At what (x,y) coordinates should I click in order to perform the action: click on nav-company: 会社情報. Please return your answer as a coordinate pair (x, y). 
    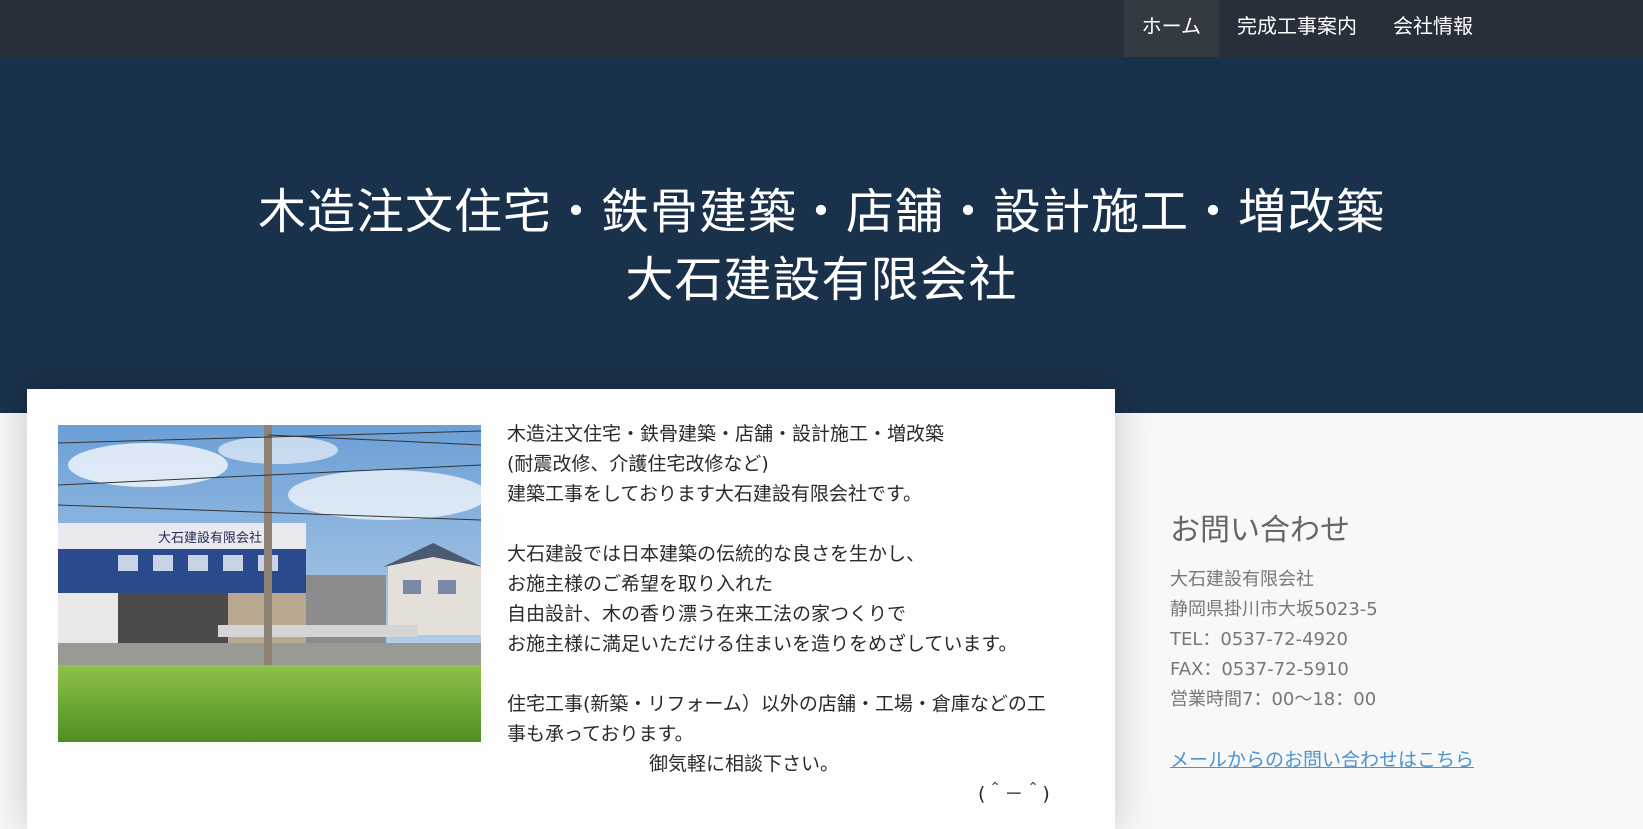
    Looking at the image, I should click on (1433, 28).